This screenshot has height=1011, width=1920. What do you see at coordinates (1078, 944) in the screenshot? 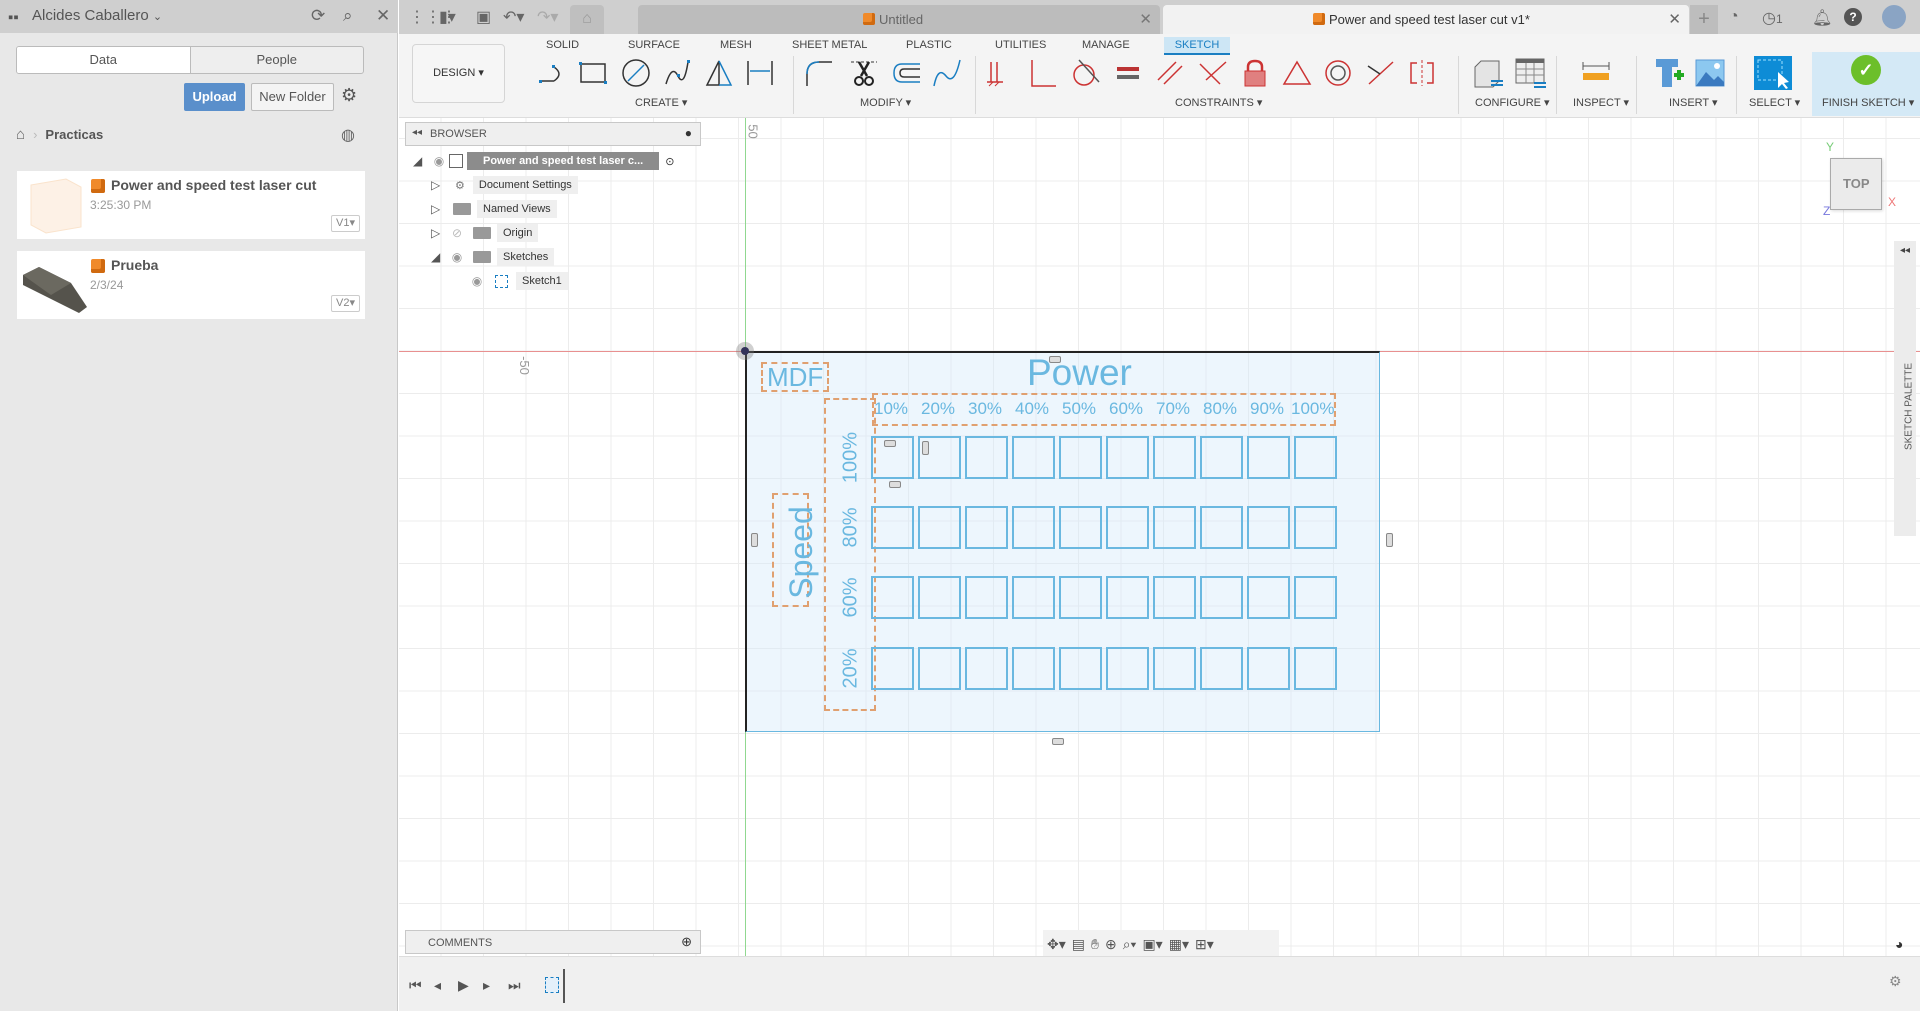
I see `look-at-icon: ▤` at bounding box center [1078, 944].